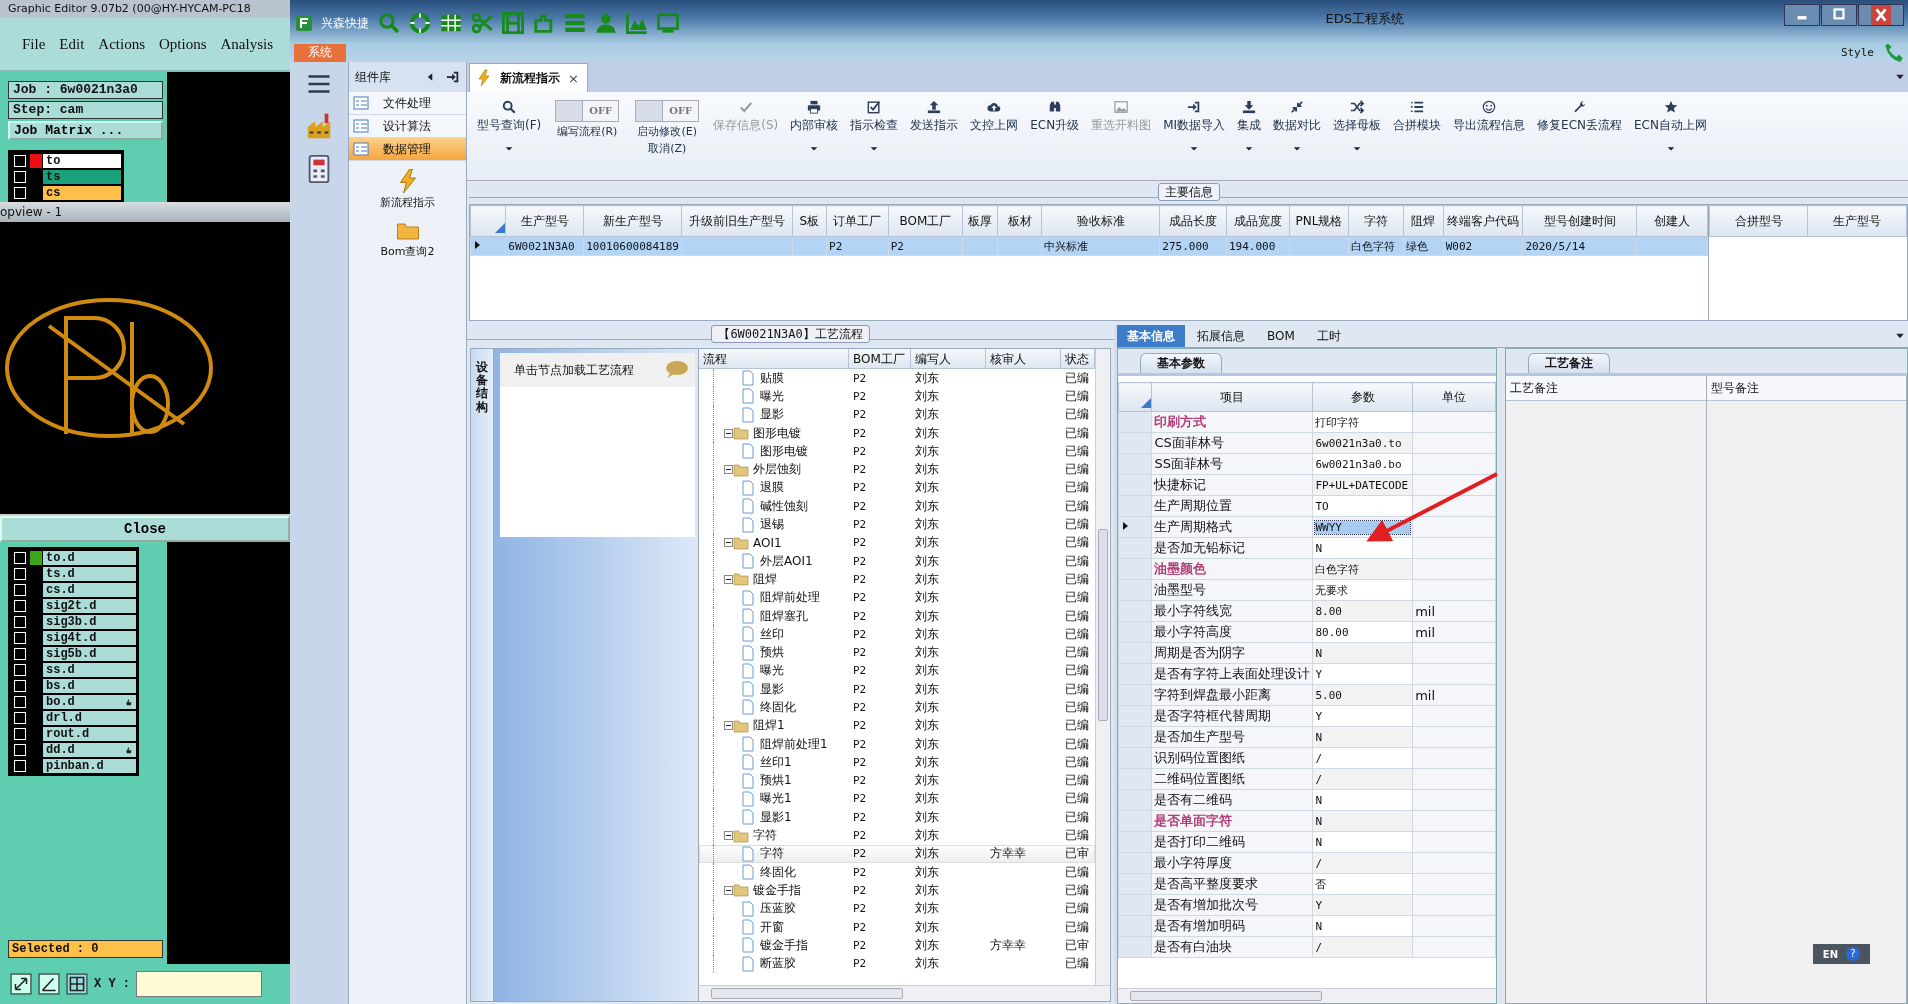 The height and width of the screenshot is (1004, 1908). I want to click on tree-node: 贴膜, so click(772, 378).